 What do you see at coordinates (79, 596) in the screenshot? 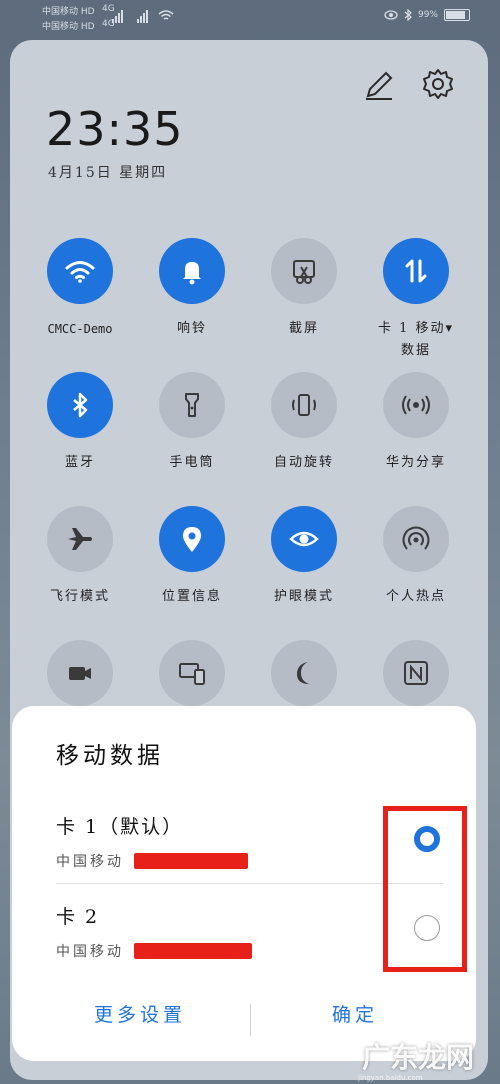
I see `tile-label: 飞行模式` at bounding box center [79, 596].